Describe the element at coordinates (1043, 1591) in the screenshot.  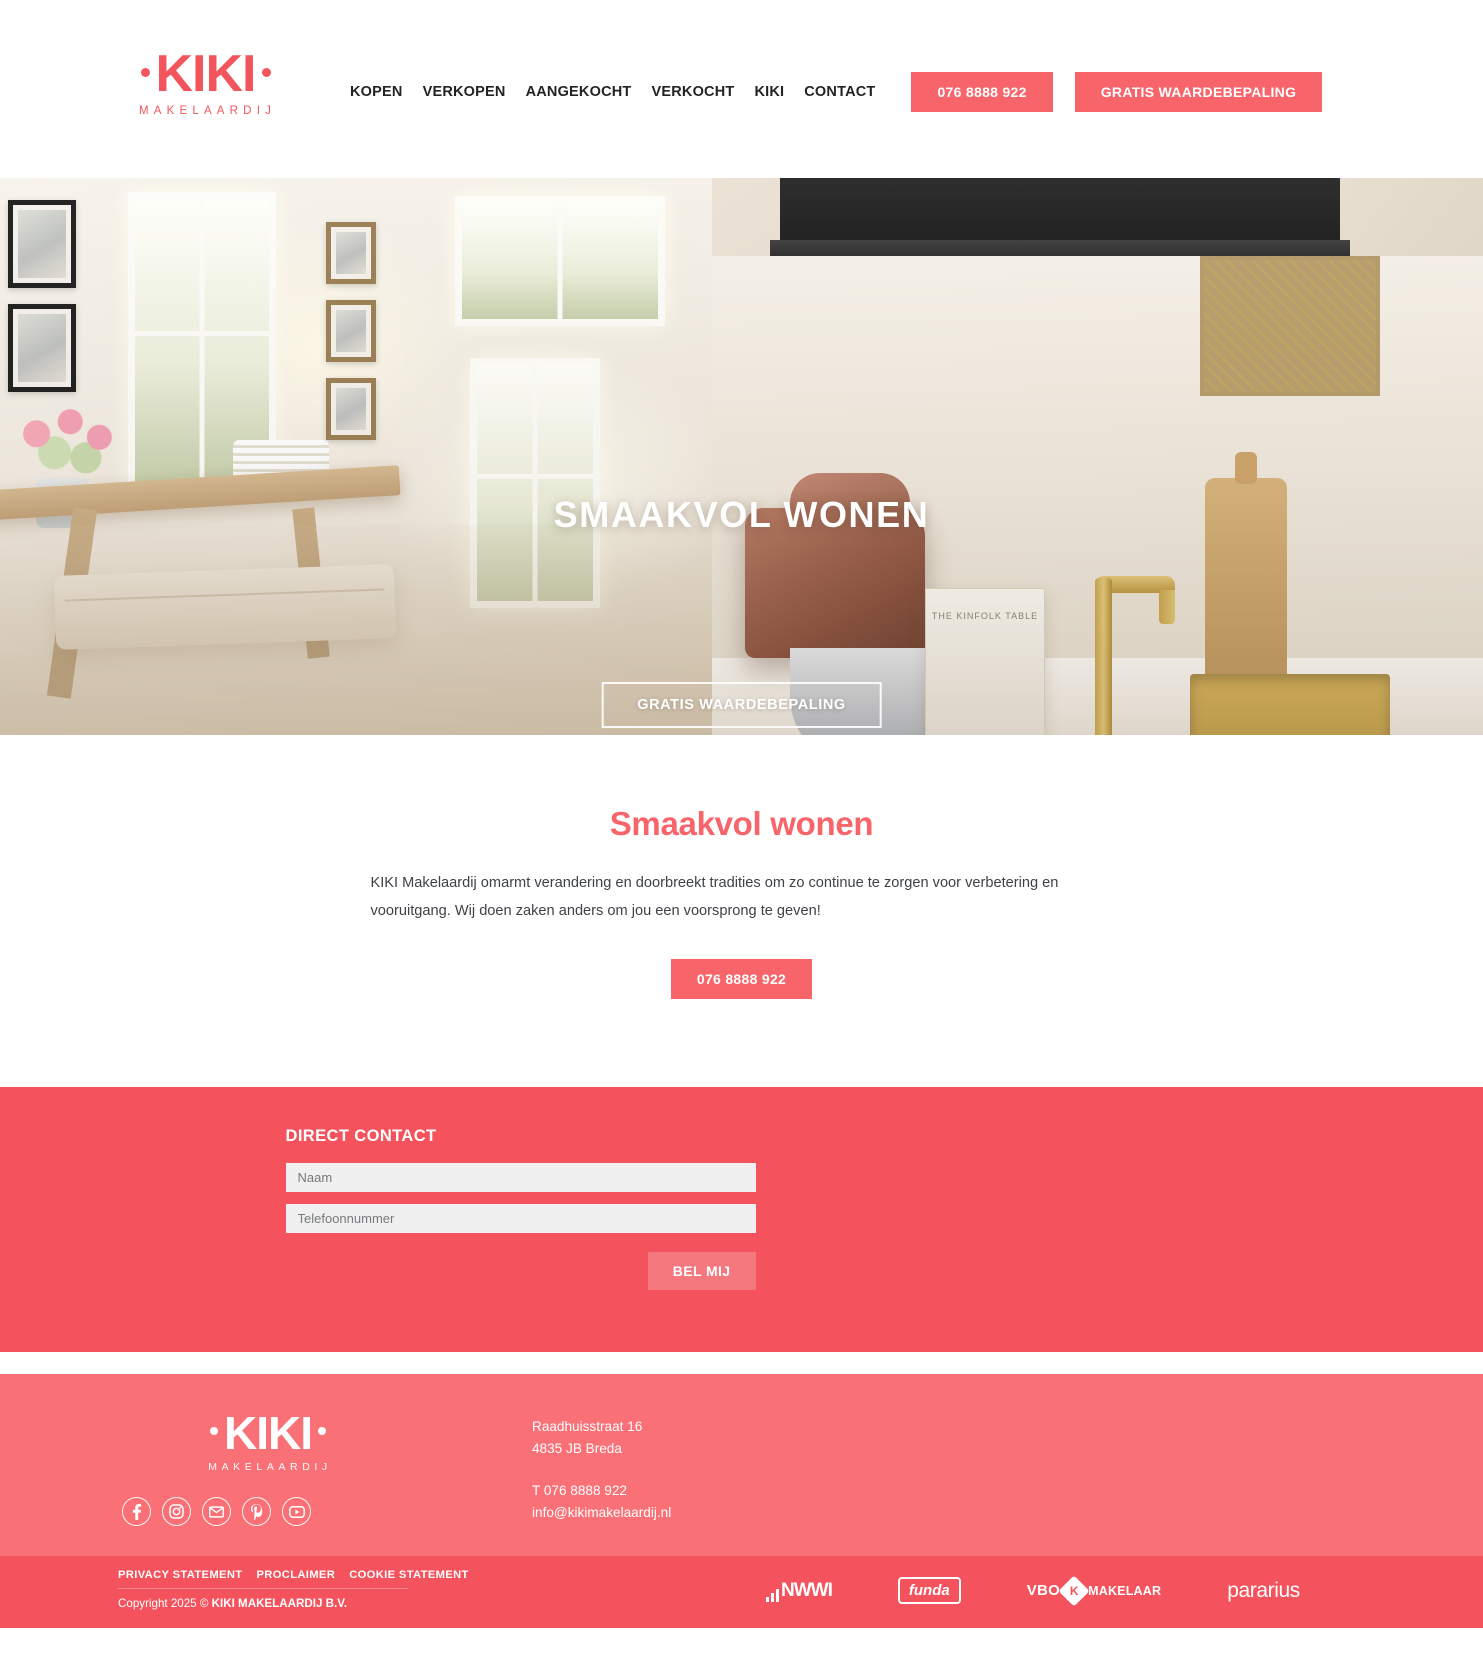
I see `vbo-label: VBO` at that location.